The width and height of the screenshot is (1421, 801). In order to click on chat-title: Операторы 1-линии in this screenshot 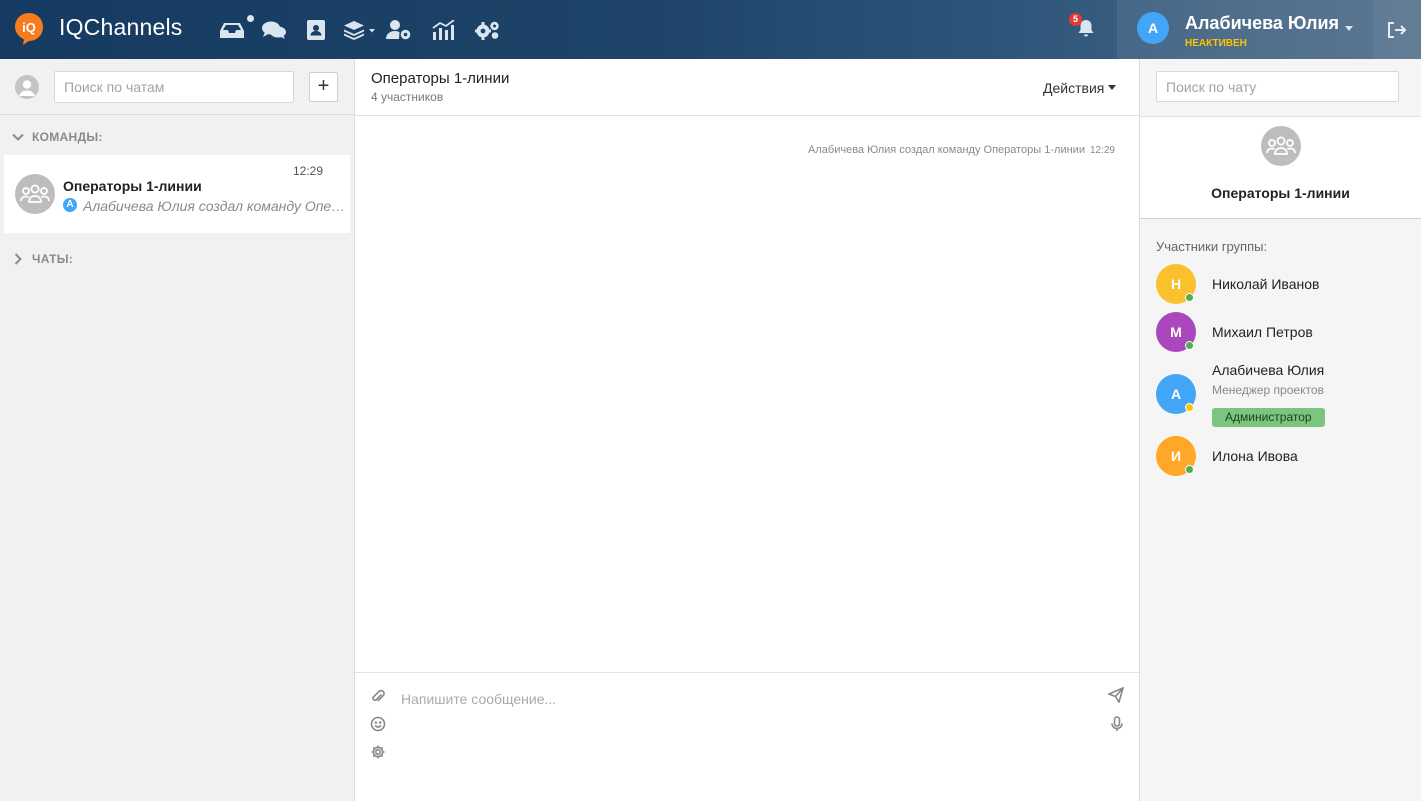, I will do `click(132, 186)`.